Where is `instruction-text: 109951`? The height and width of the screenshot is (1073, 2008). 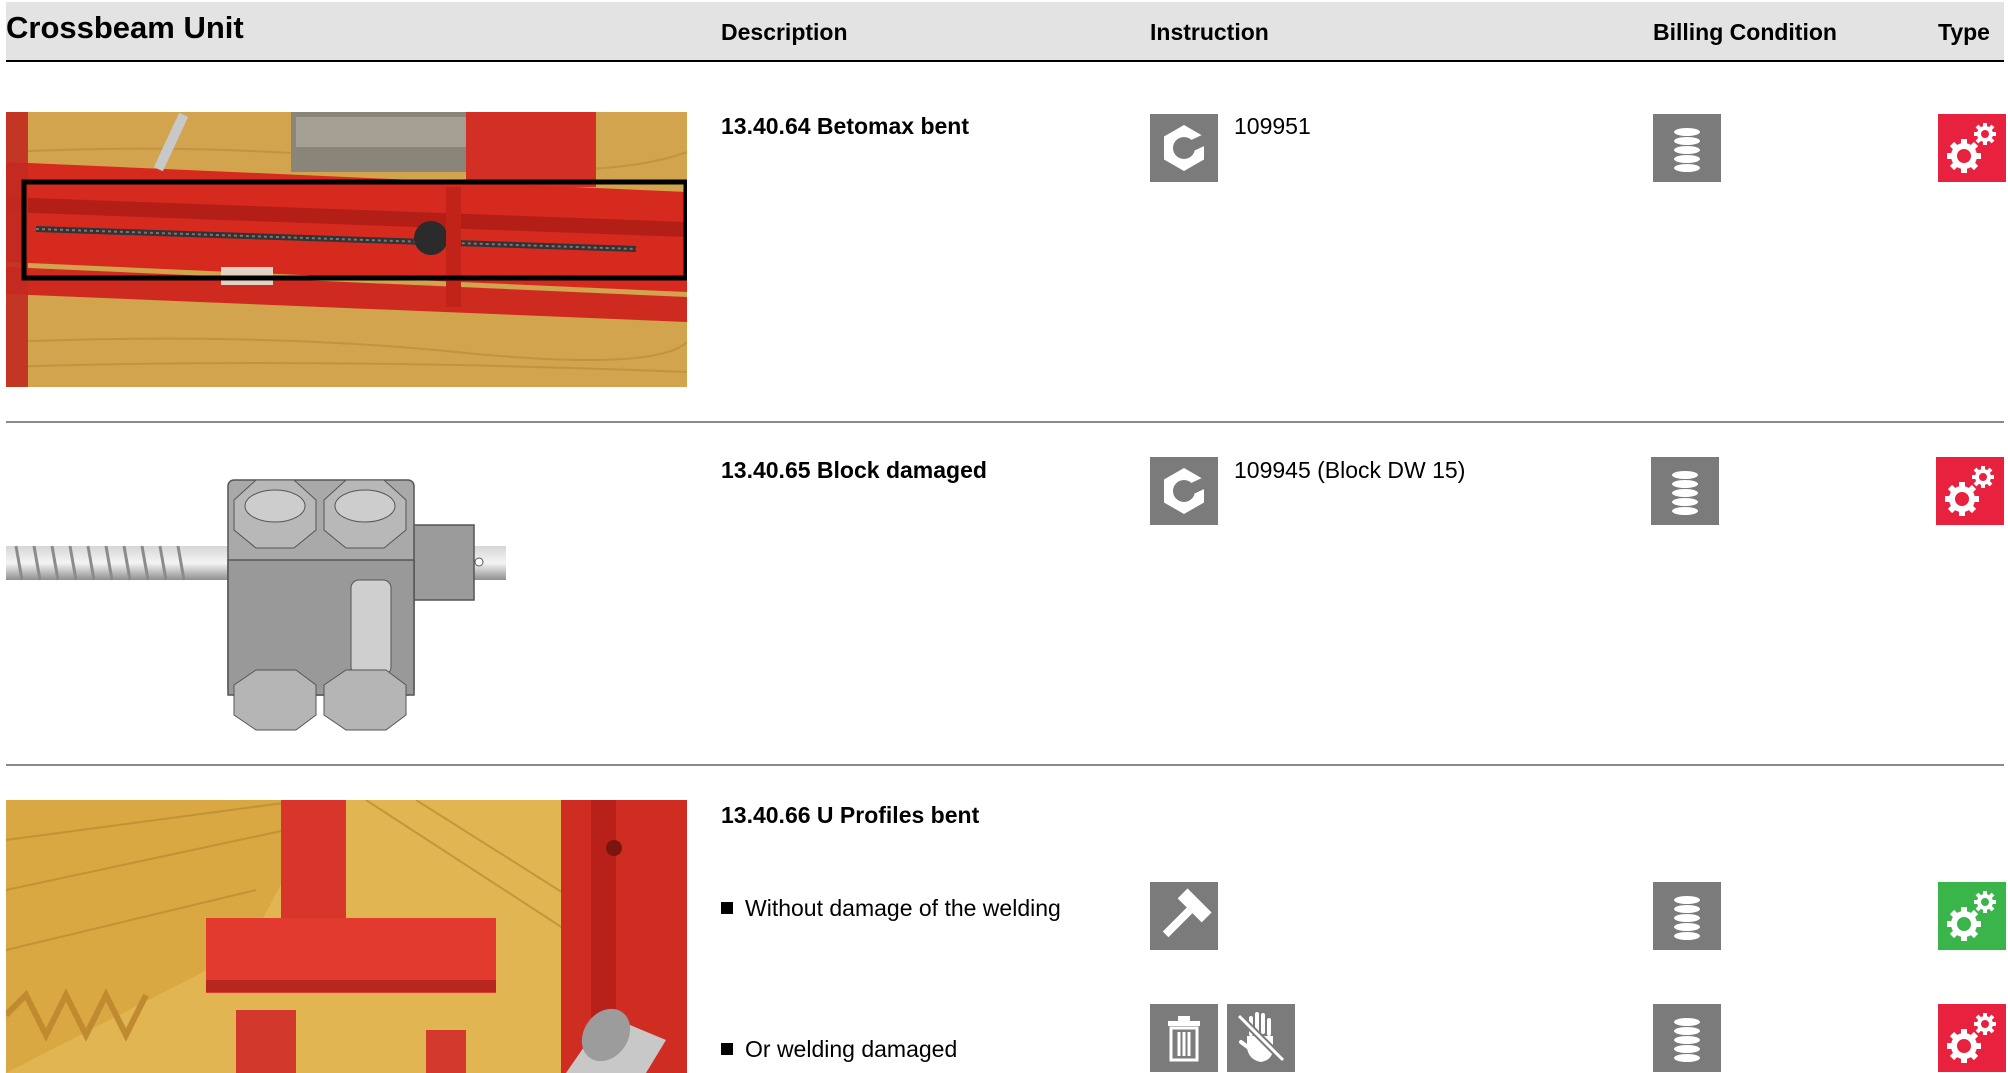
instruction-text: 109951 is located at coordinates (1272, 126).